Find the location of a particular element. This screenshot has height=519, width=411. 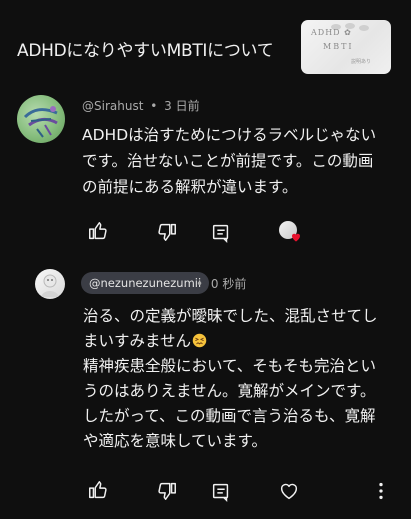

reply-text-line: 治る、の定義が曖昧でした、混乱させてし is located at coordinates (230, 316).